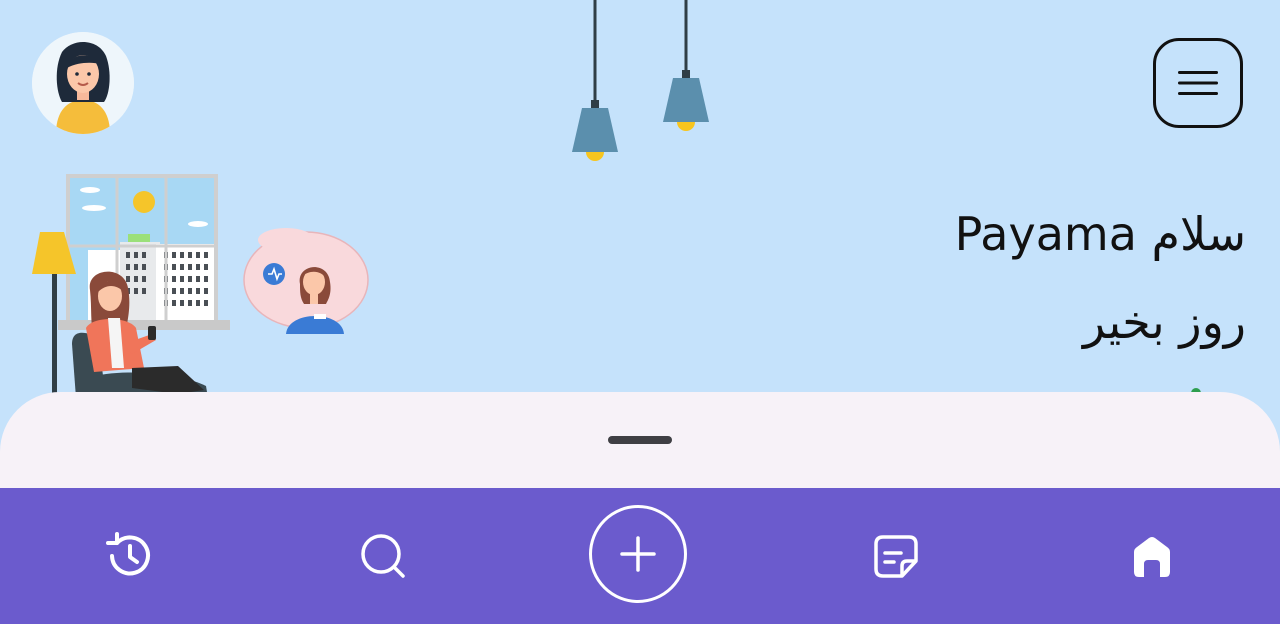 This screenshot has width=1280, height=624. Describe the element at coordinates (640, 80) in the screenshot. I see `lamps-illustration` at that location.